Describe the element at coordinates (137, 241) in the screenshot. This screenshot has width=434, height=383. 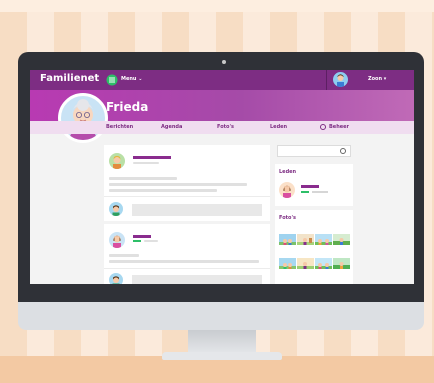
I see `post-tag` at that location.